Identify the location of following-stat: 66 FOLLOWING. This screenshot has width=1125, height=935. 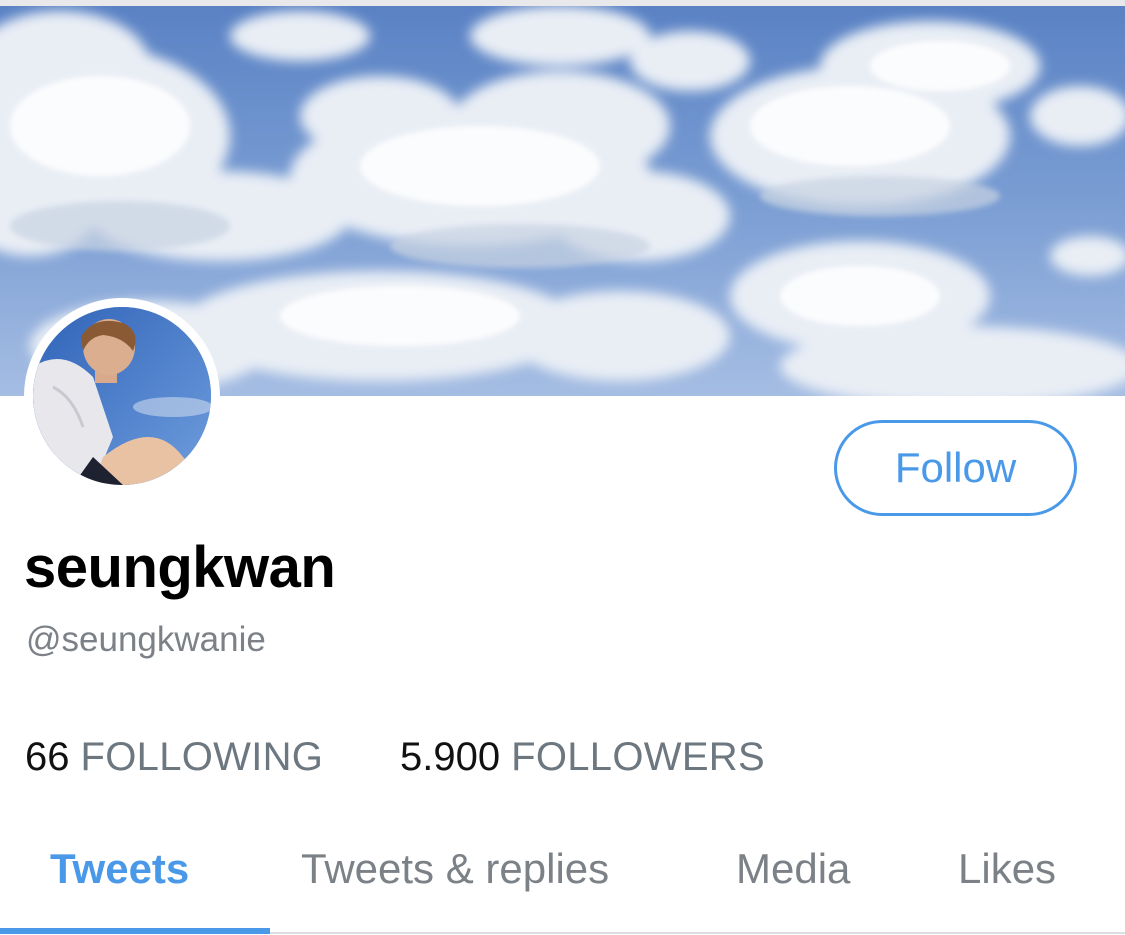
(174, 757).